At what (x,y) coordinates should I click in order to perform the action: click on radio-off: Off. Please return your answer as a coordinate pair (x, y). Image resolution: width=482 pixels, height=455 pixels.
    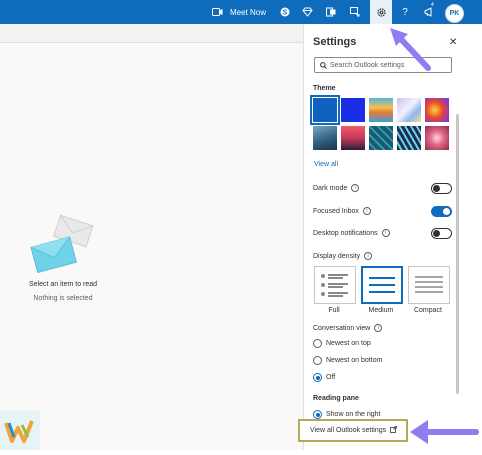
    Looking at the image, I should click on (324, 377).